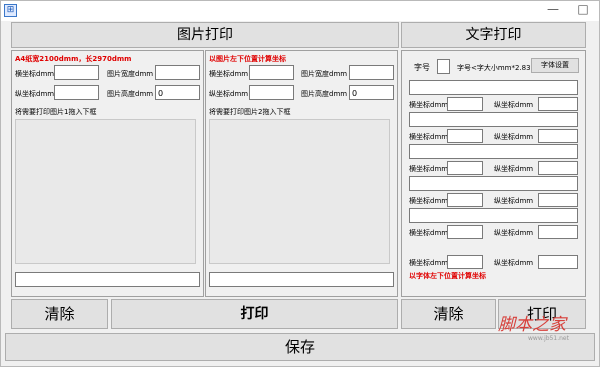 This screenshot has width=600, height=367. What do you see at coordinates (493, 35) in the screenshot?
I see `text-print-title-button: 文字打印` at bounding box center [493, 35].